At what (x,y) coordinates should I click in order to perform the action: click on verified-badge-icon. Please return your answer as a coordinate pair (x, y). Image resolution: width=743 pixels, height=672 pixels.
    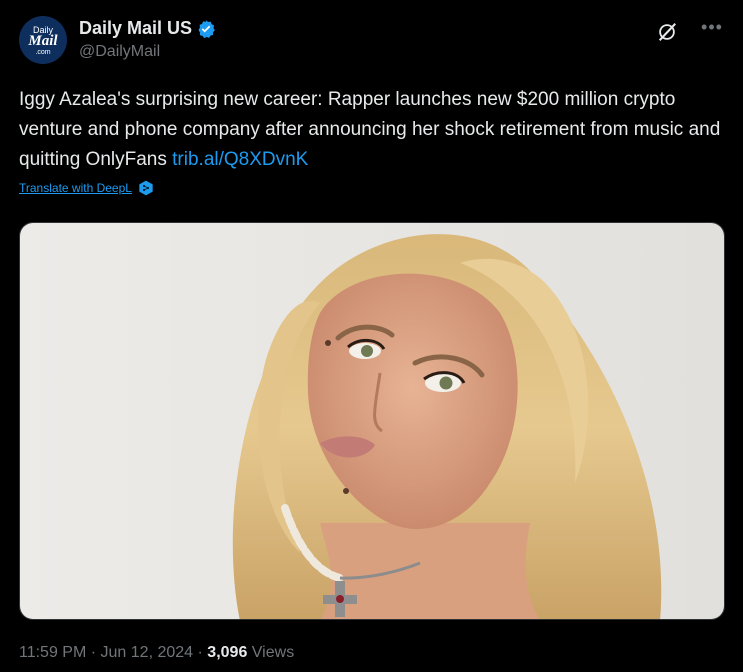
    Looking at the image, I should click on (206, 29).